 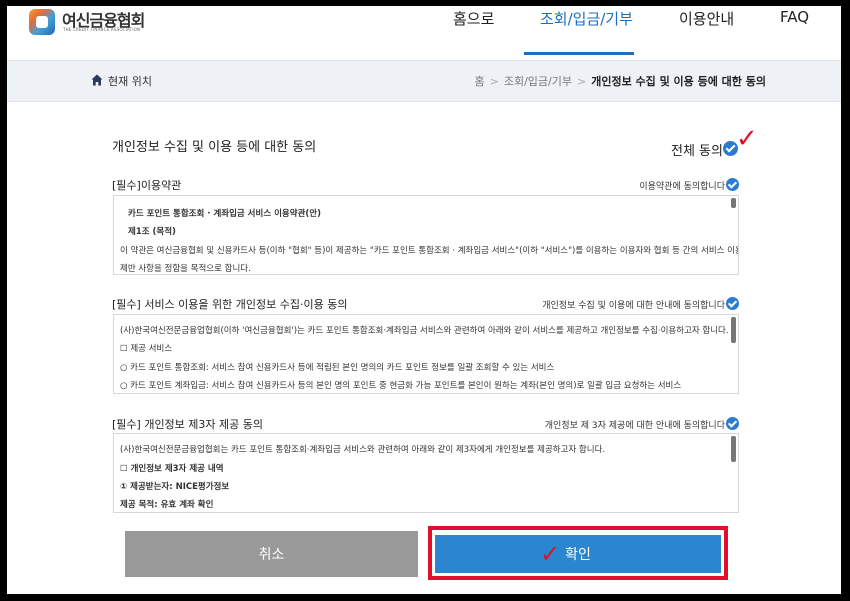 I want to click on terms-line: 제1조 (목적), so click(x=152, y=232).